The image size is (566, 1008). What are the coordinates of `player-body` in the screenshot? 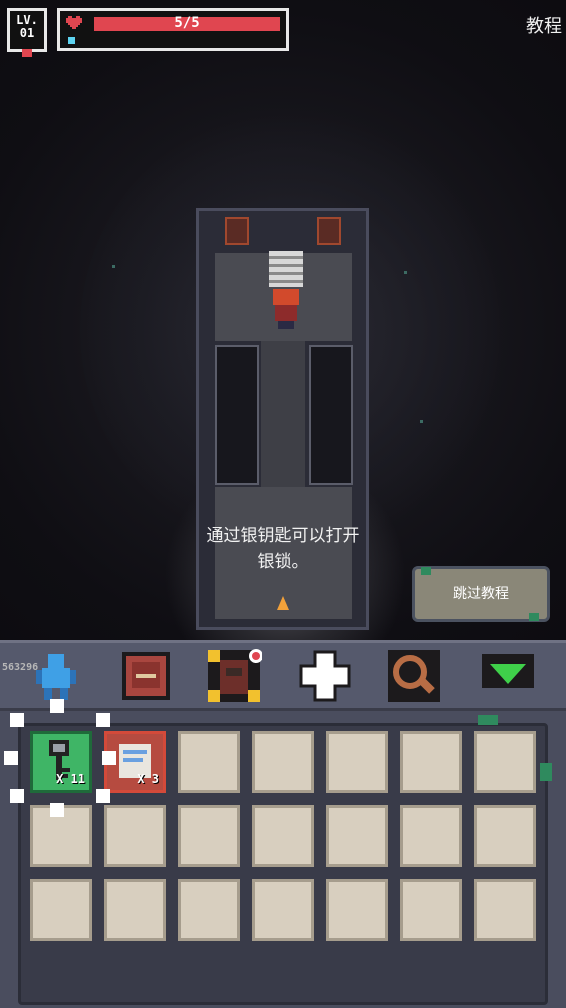 It's located at (286, 313).